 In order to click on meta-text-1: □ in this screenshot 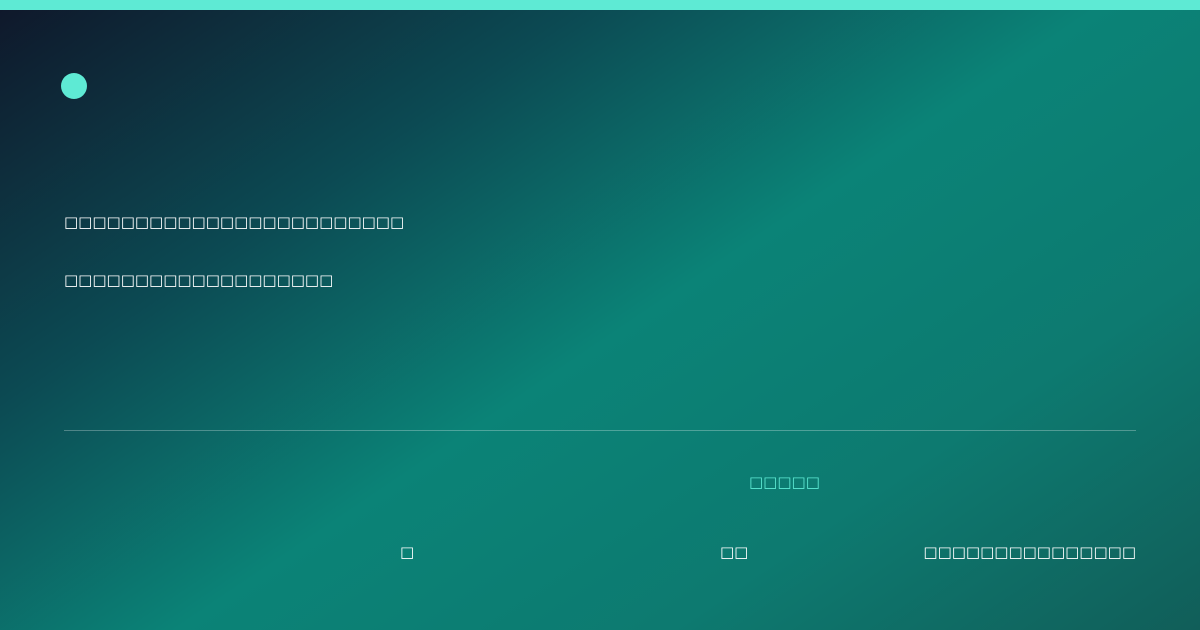, I will do `click(407, 552)`.